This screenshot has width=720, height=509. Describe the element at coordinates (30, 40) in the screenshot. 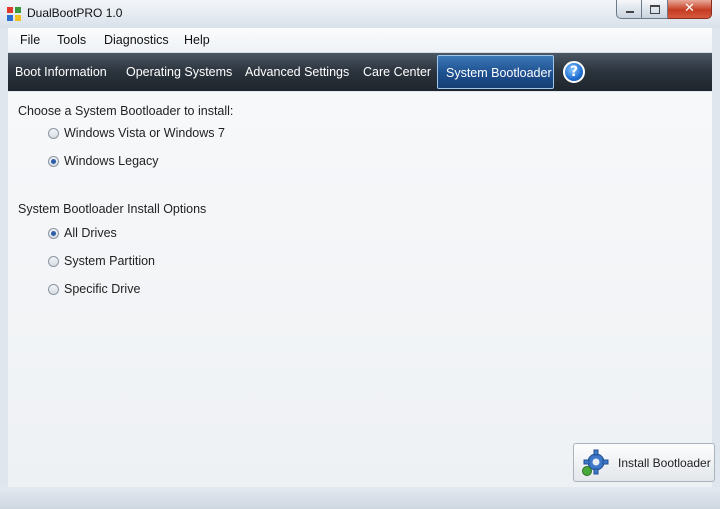

I see `menu-file: File` at that location.